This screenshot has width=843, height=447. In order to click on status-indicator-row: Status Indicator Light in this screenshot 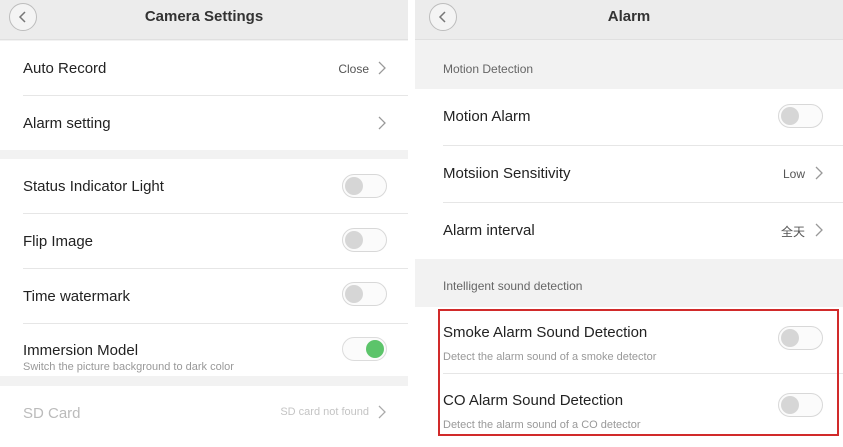, I will do `click(204, 186)`.